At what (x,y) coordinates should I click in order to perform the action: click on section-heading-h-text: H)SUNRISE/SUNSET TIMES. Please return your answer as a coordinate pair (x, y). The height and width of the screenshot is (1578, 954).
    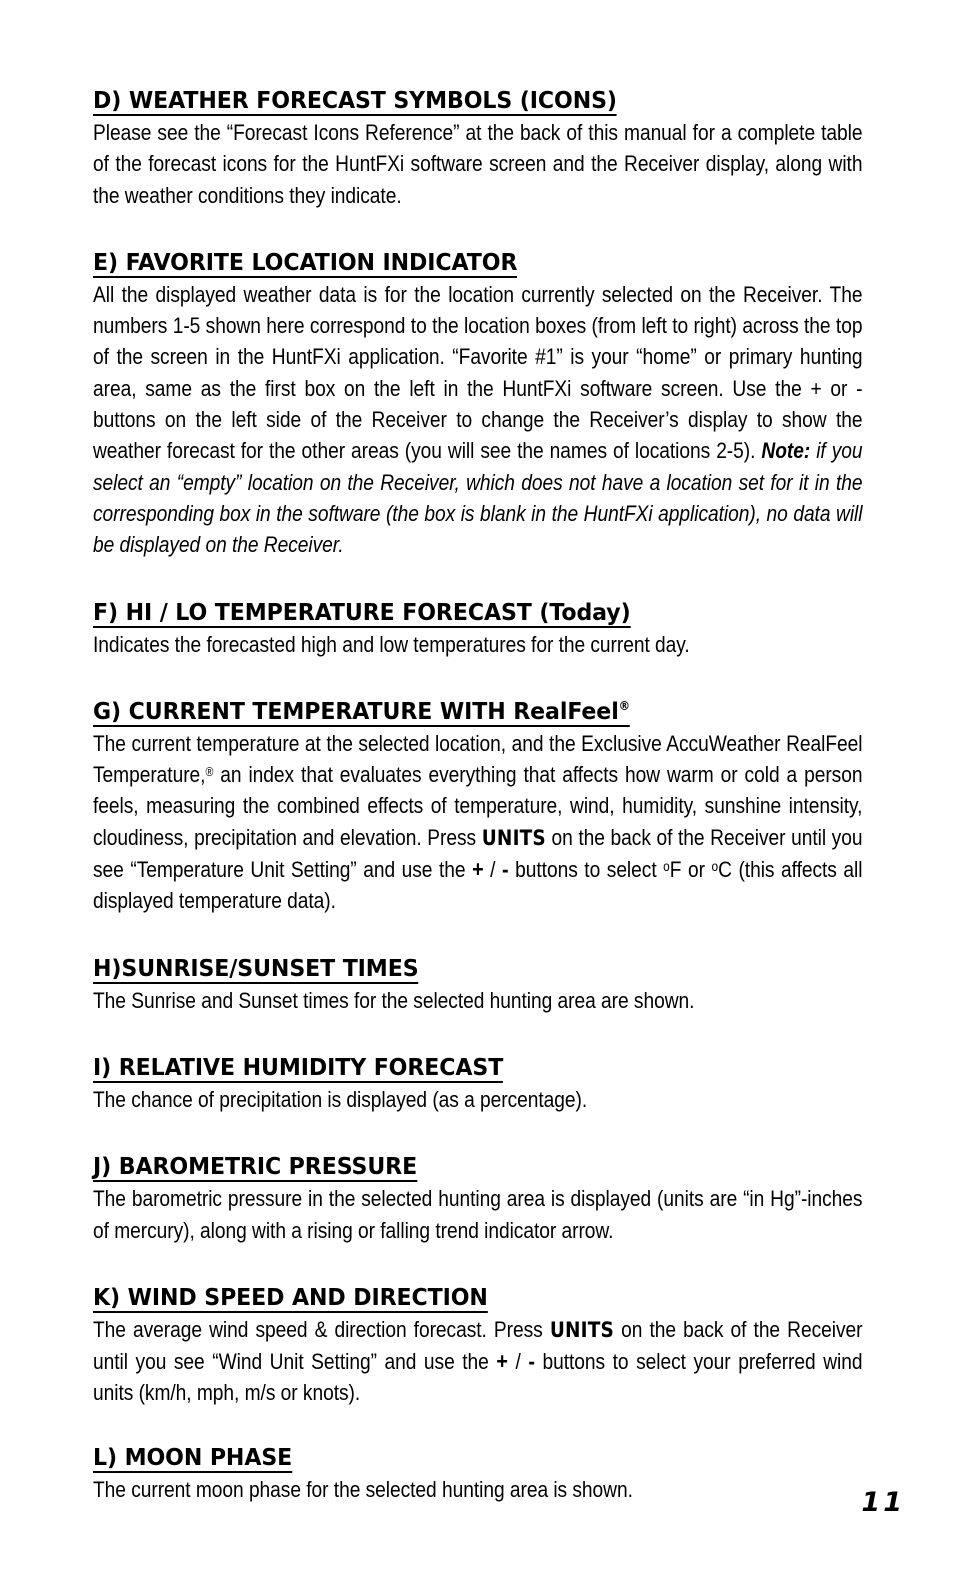
    Looking at the image, I should click on (256, 968).